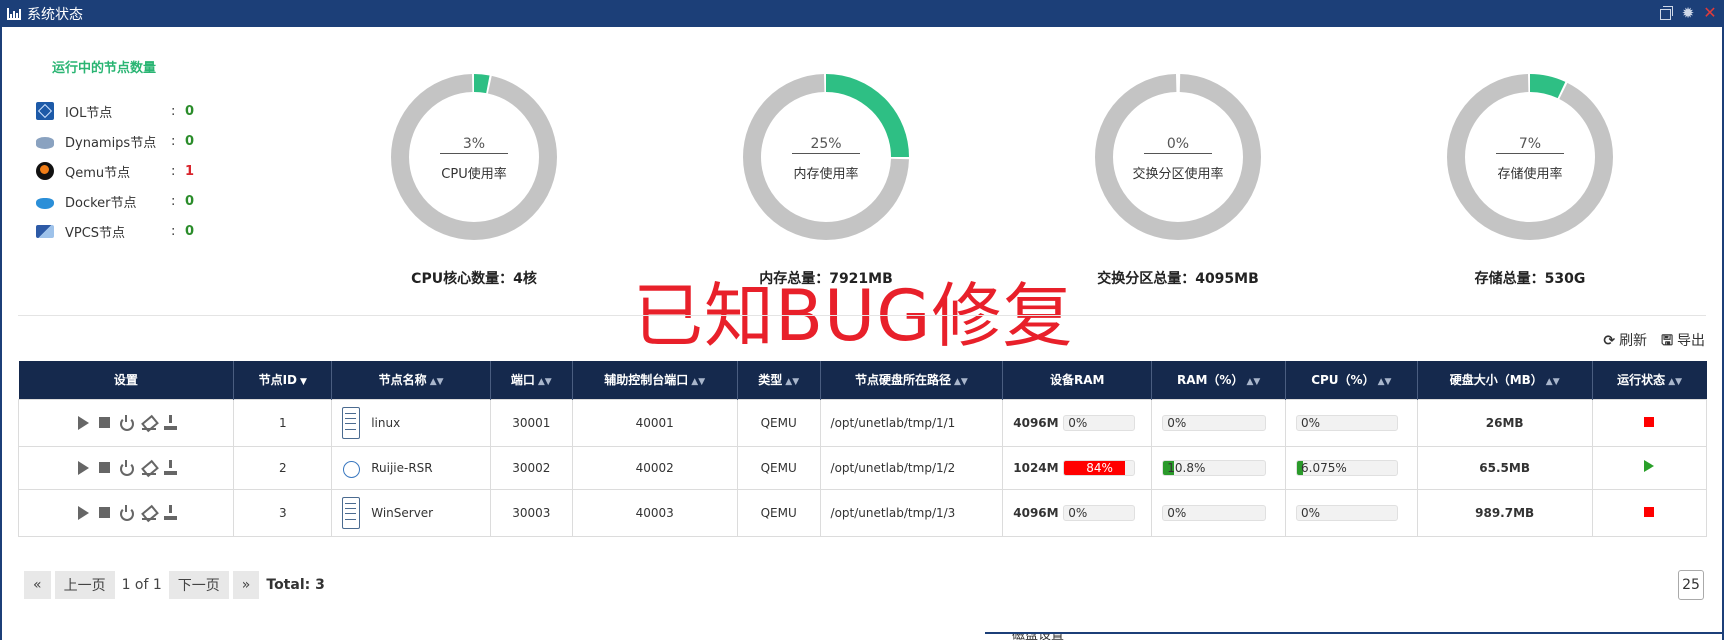 This screenshot has height=640, width=1724. What do you see at coordinates (1530, 279) in the screenshot?
I see `storage-total: 存储总量：530G` at bounding box center [1530, 279].